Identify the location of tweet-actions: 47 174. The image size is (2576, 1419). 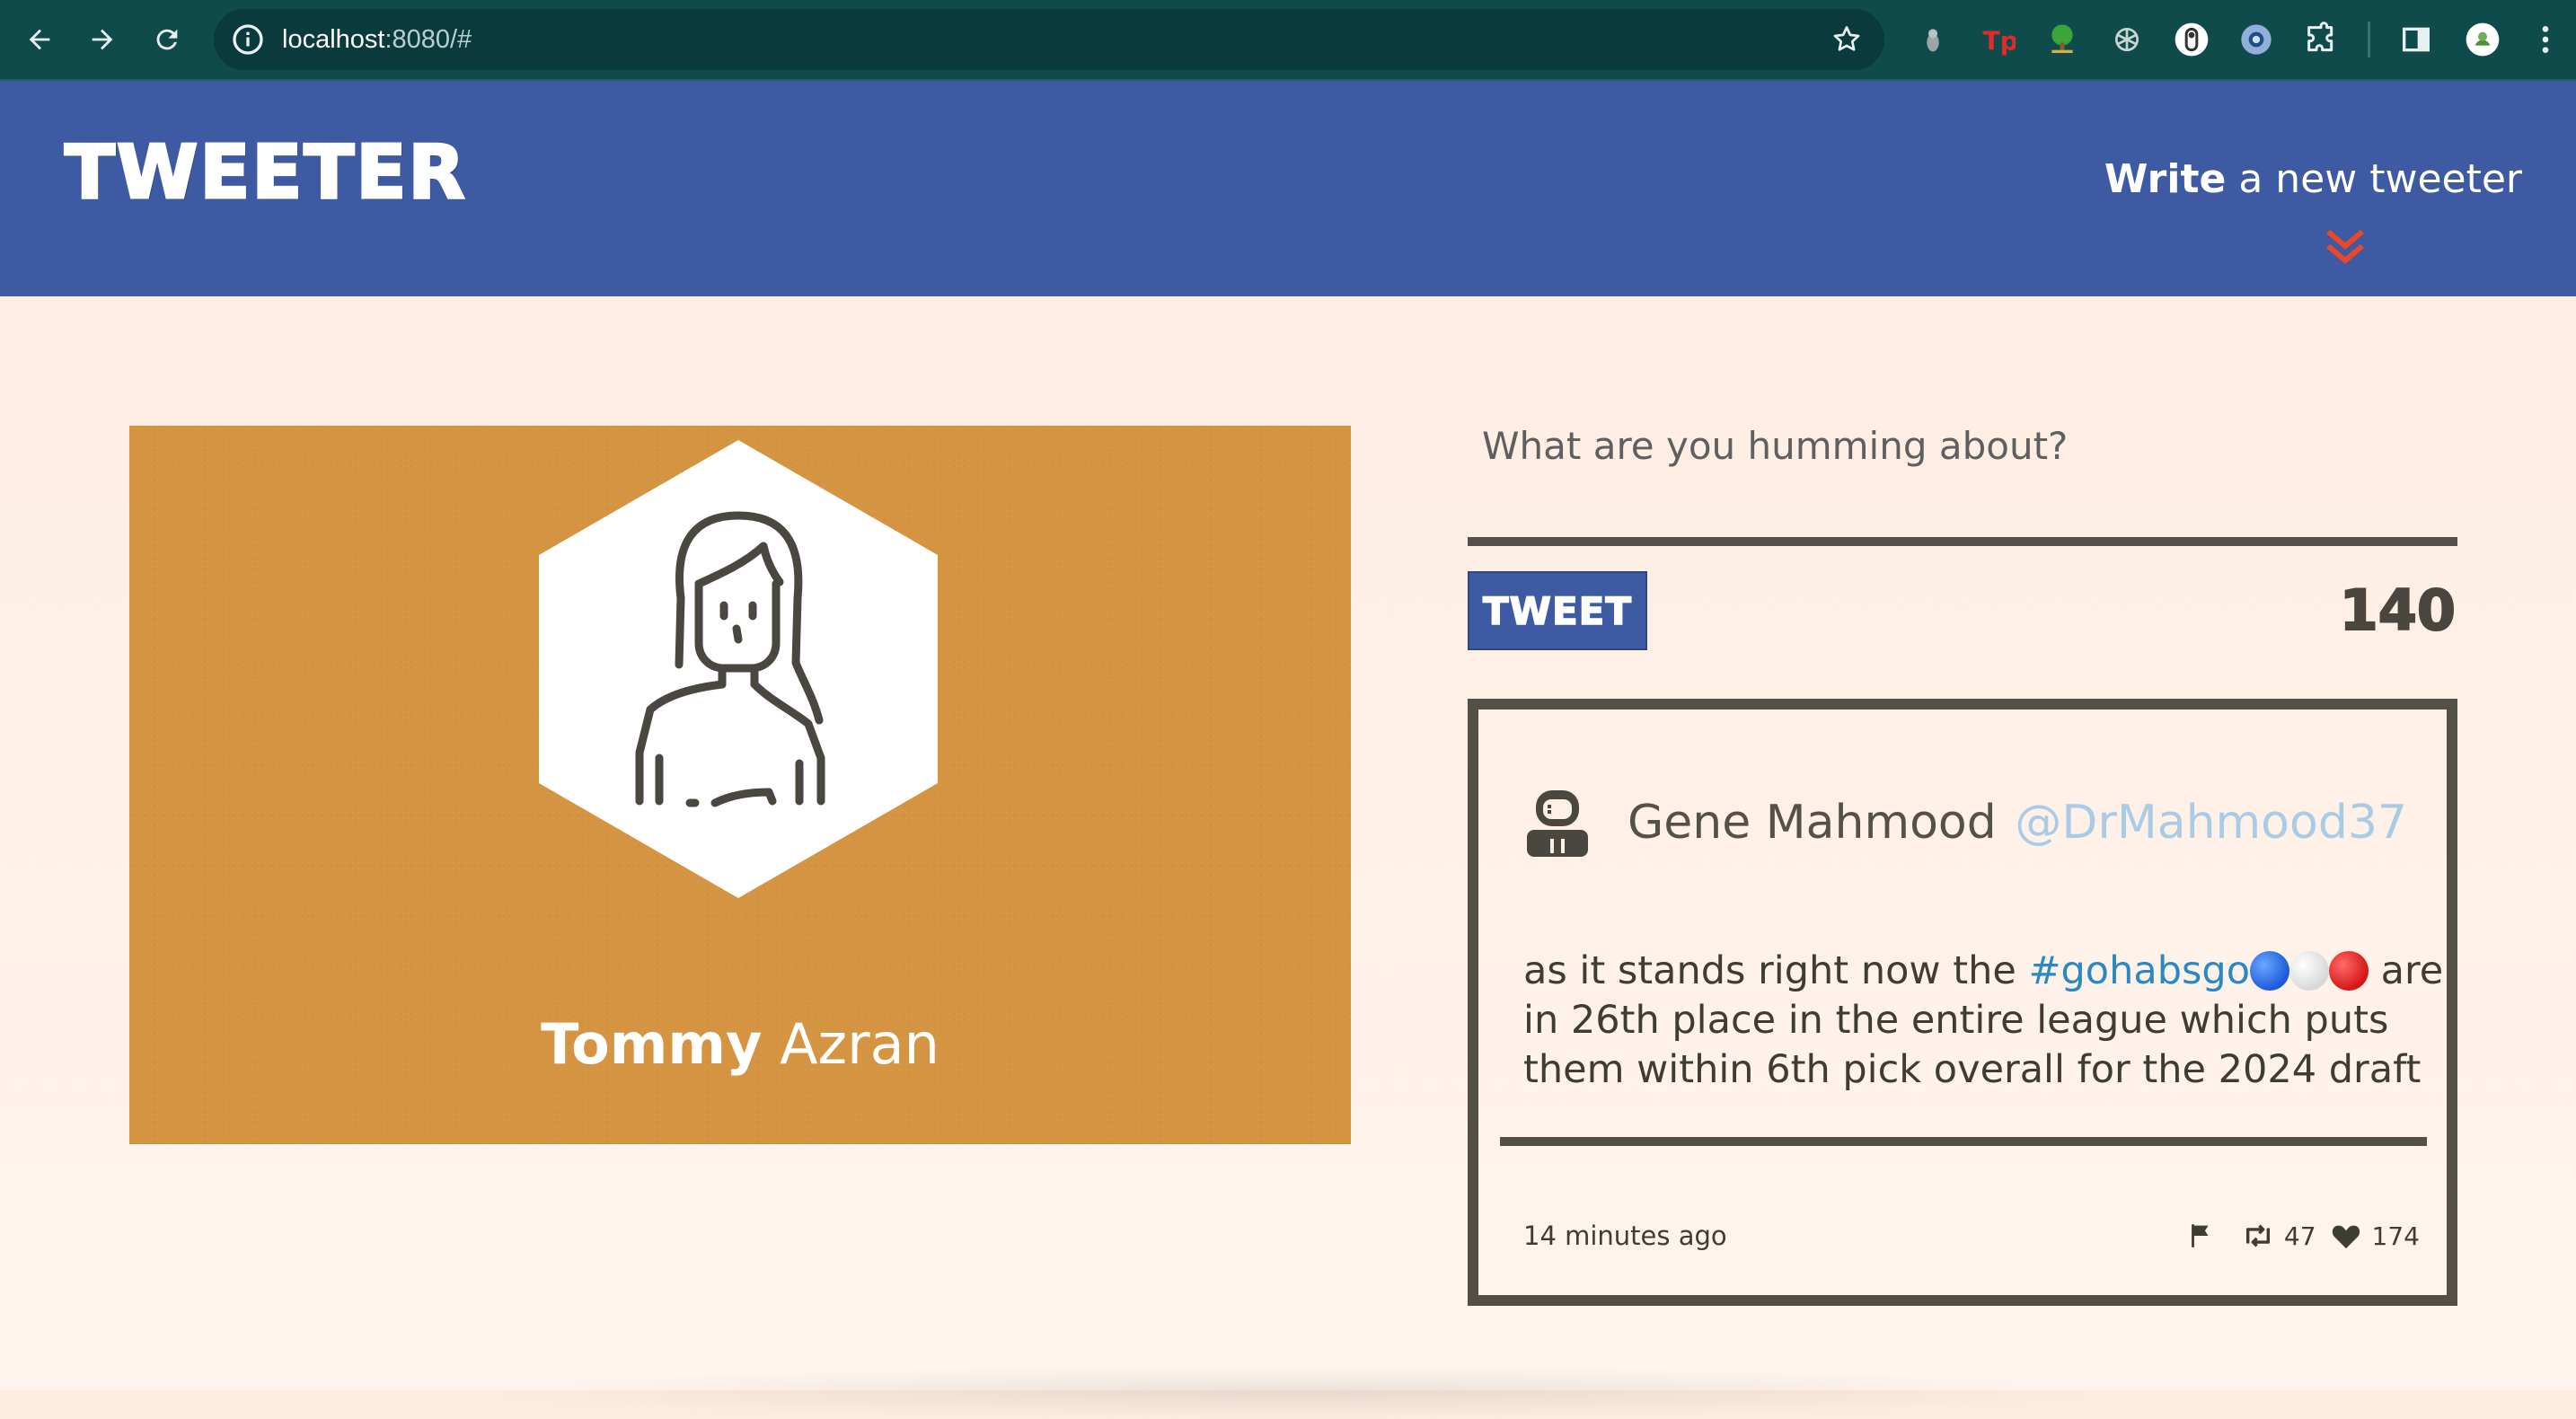
(2302, 1236).